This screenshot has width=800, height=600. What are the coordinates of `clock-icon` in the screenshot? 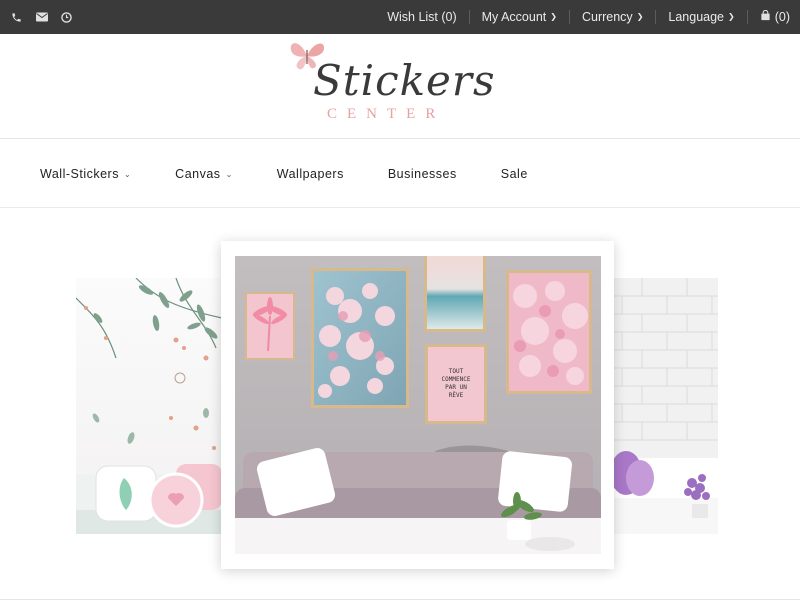 It's located at (66, 17).